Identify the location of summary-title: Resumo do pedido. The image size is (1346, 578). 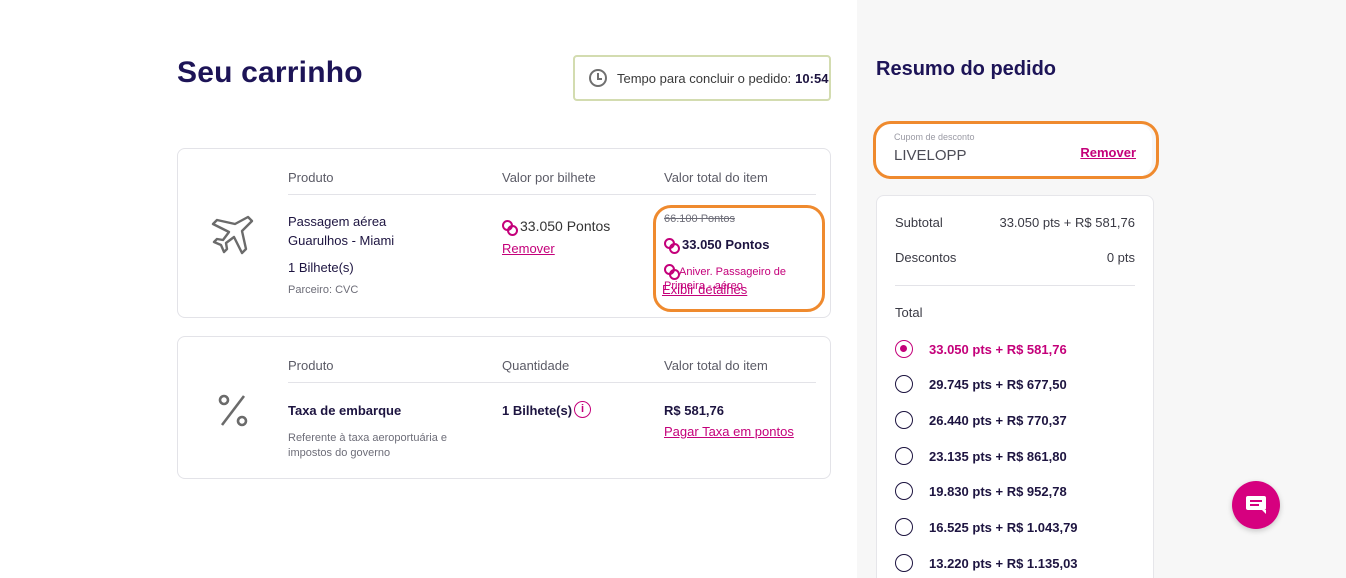
(966, 69).